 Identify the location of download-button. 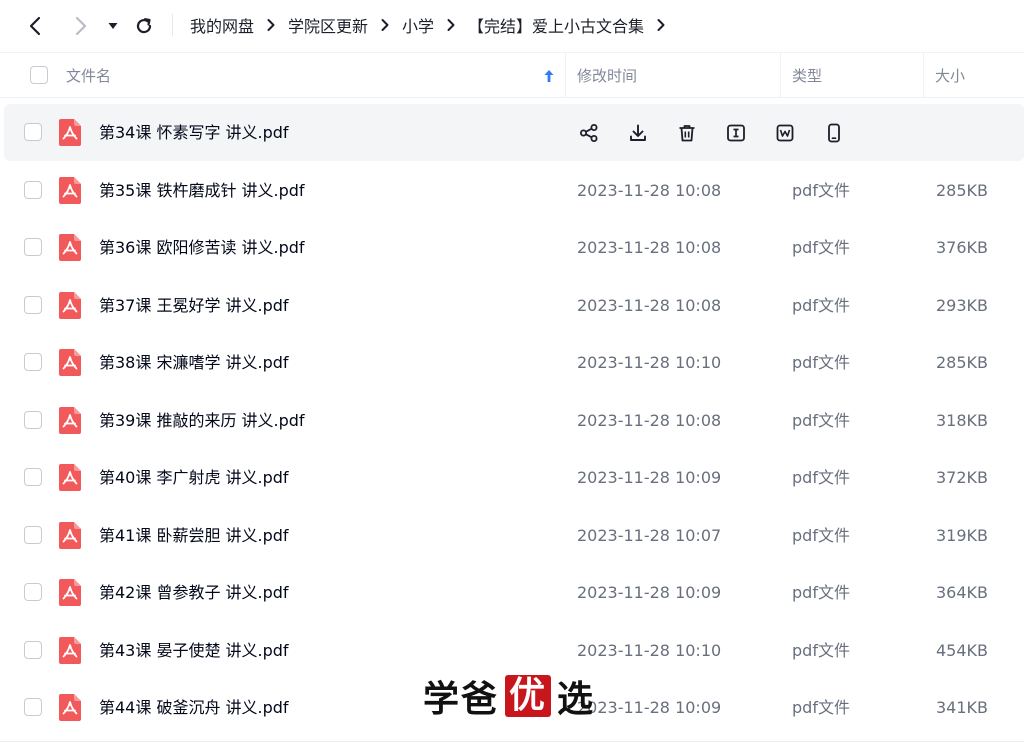
(638, 133).